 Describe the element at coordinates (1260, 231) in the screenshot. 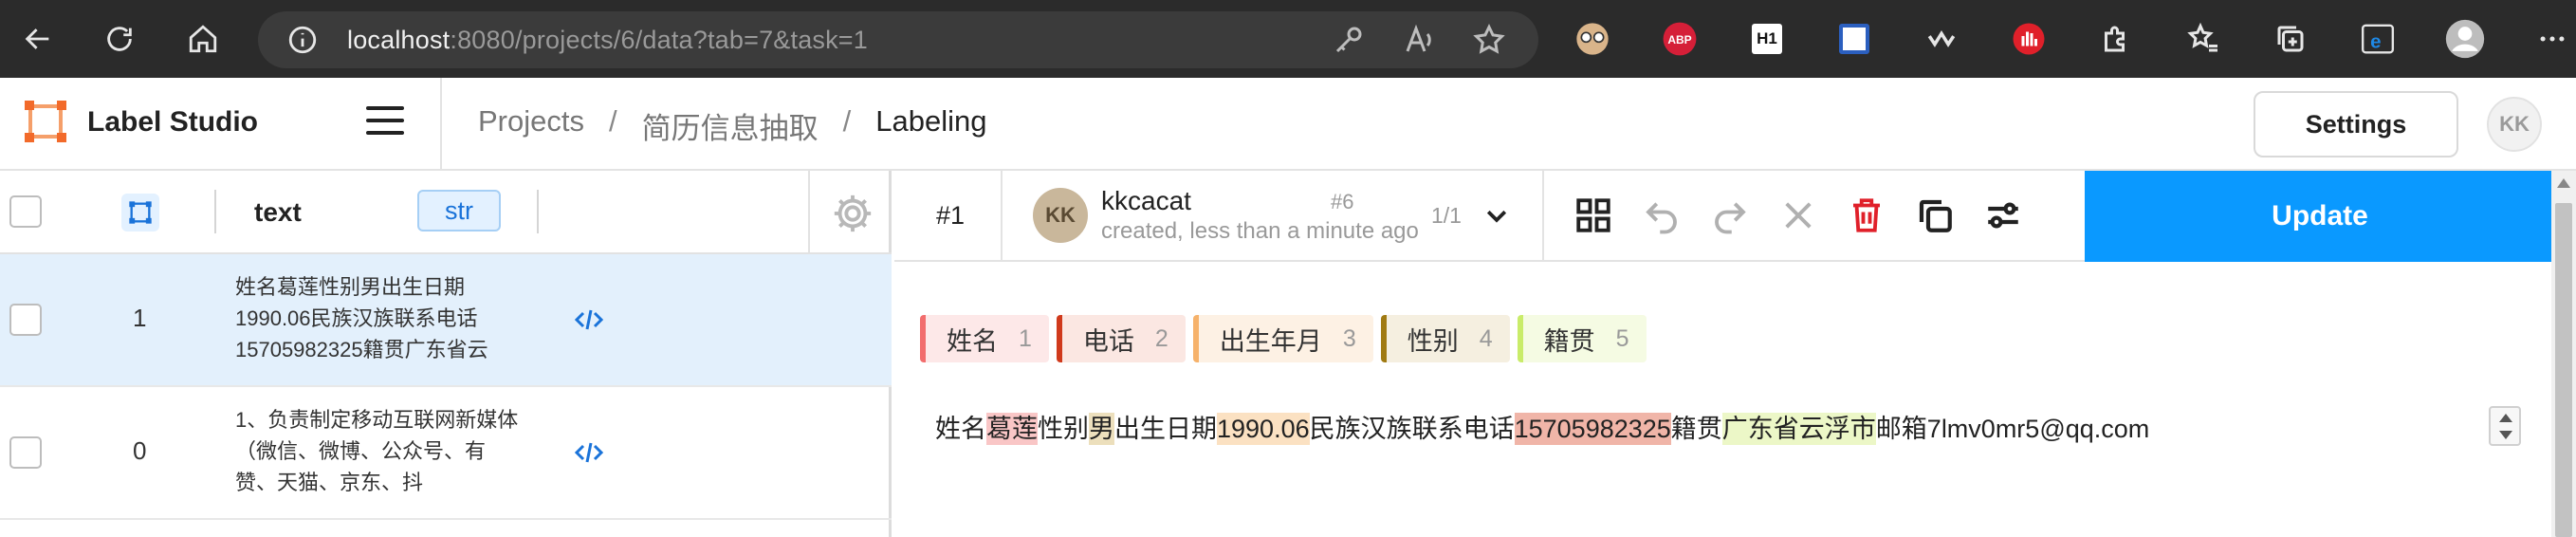

I see `annotation-time: created, less than a minute ago` at that location.